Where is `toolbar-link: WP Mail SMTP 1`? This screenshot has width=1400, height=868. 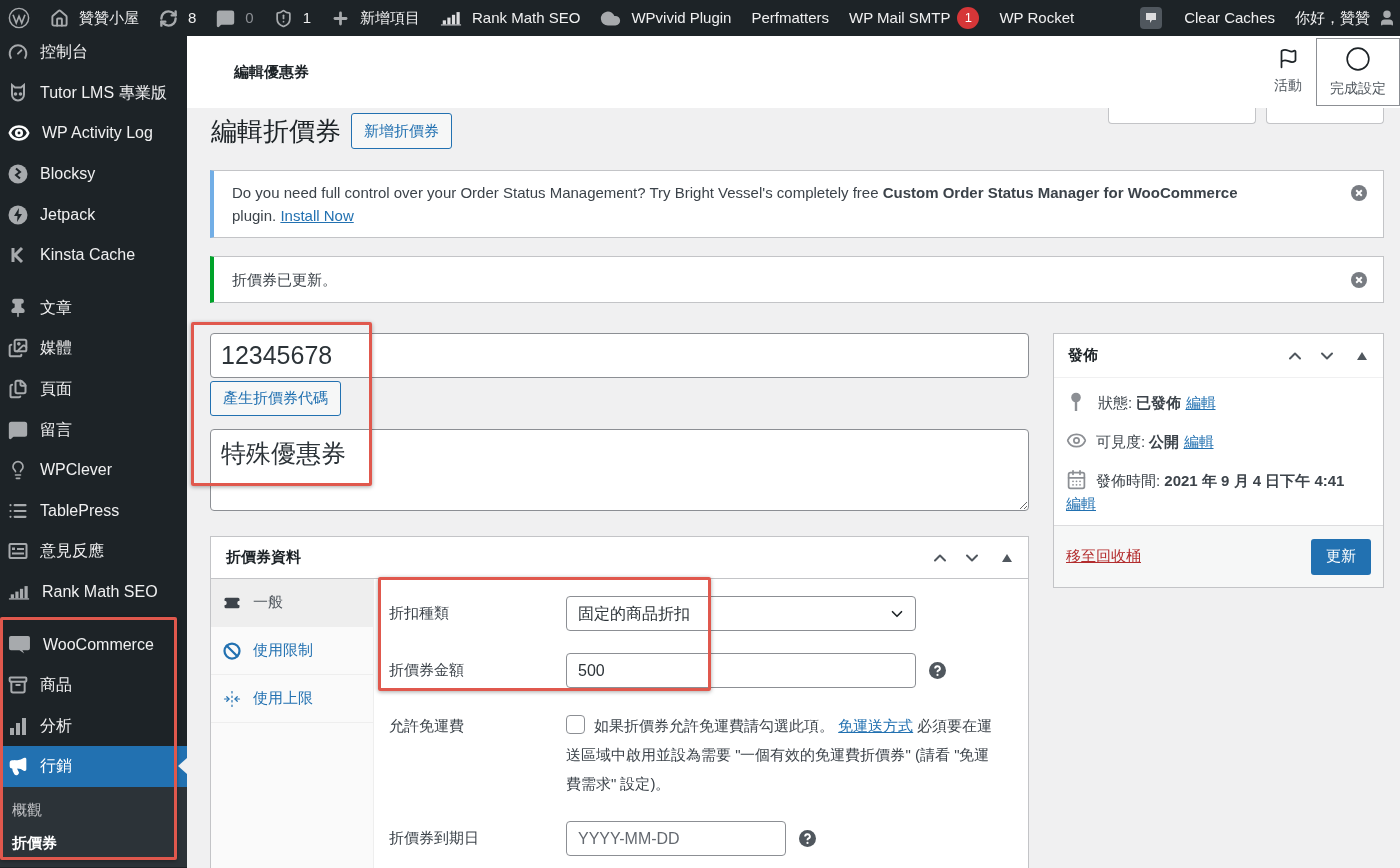 toolbar-link: WP Mail SMTP 1 is located at coordinates (914, 18).